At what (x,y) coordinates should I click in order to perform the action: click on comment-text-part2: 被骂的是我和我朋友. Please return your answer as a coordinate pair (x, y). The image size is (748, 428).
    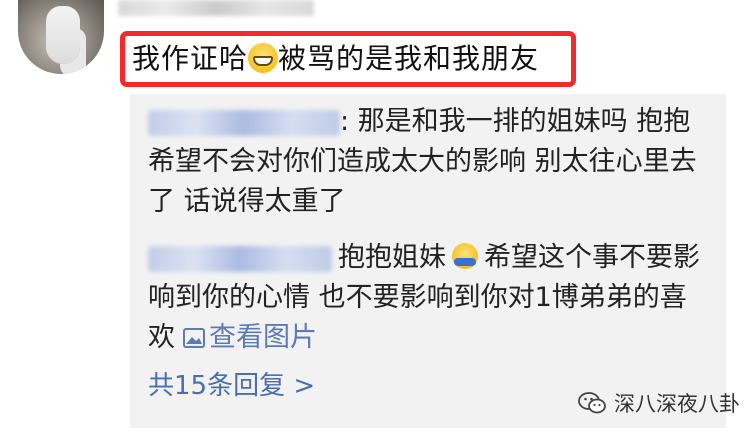
    Looking at the image, I should click on (409, 58).